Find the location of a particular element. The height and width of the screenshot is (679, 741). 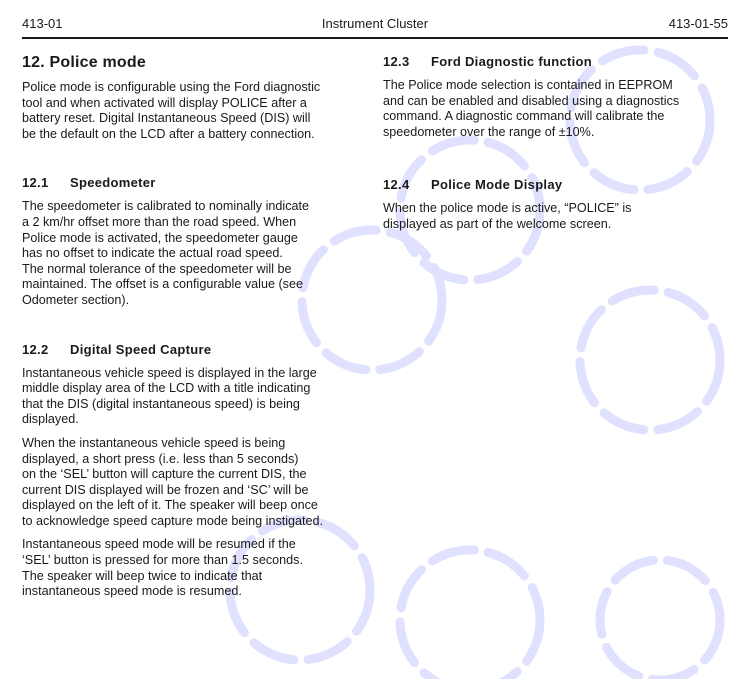

page-header: 413-01 Instrument Cluster 413-01-55 is located at coordinates (375, 26).